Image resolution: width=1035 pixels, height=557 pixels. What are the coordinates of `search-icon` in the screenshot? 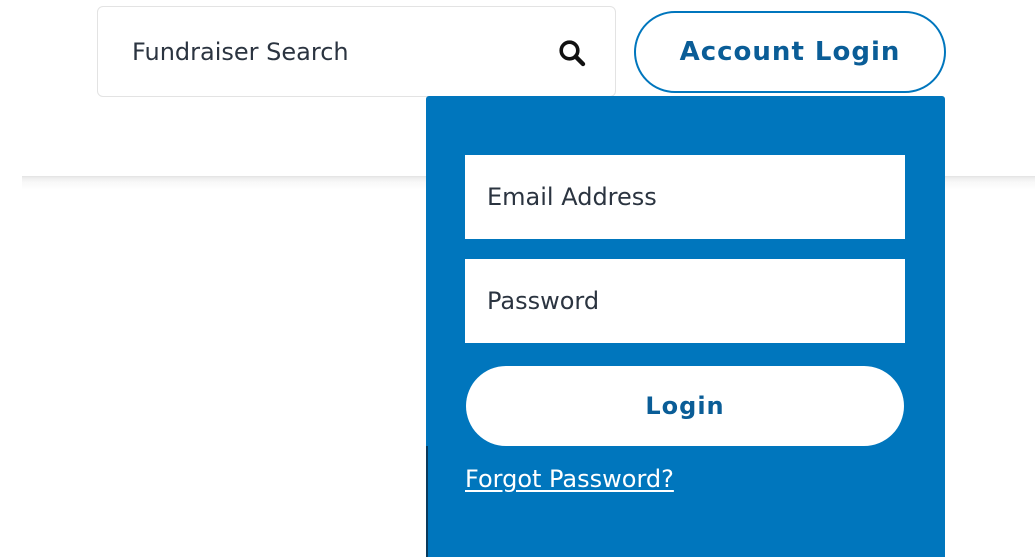 It's located at (572, 53).